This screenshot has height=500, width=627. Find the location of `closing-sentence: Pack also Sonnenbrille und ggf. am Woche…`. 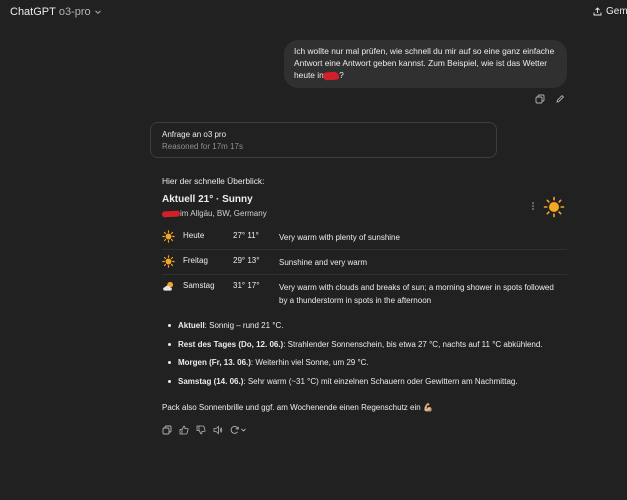

closing-sentence: Pack also Sonnenbrille und ggf. am Woche… is located at coordinates (291, 407).